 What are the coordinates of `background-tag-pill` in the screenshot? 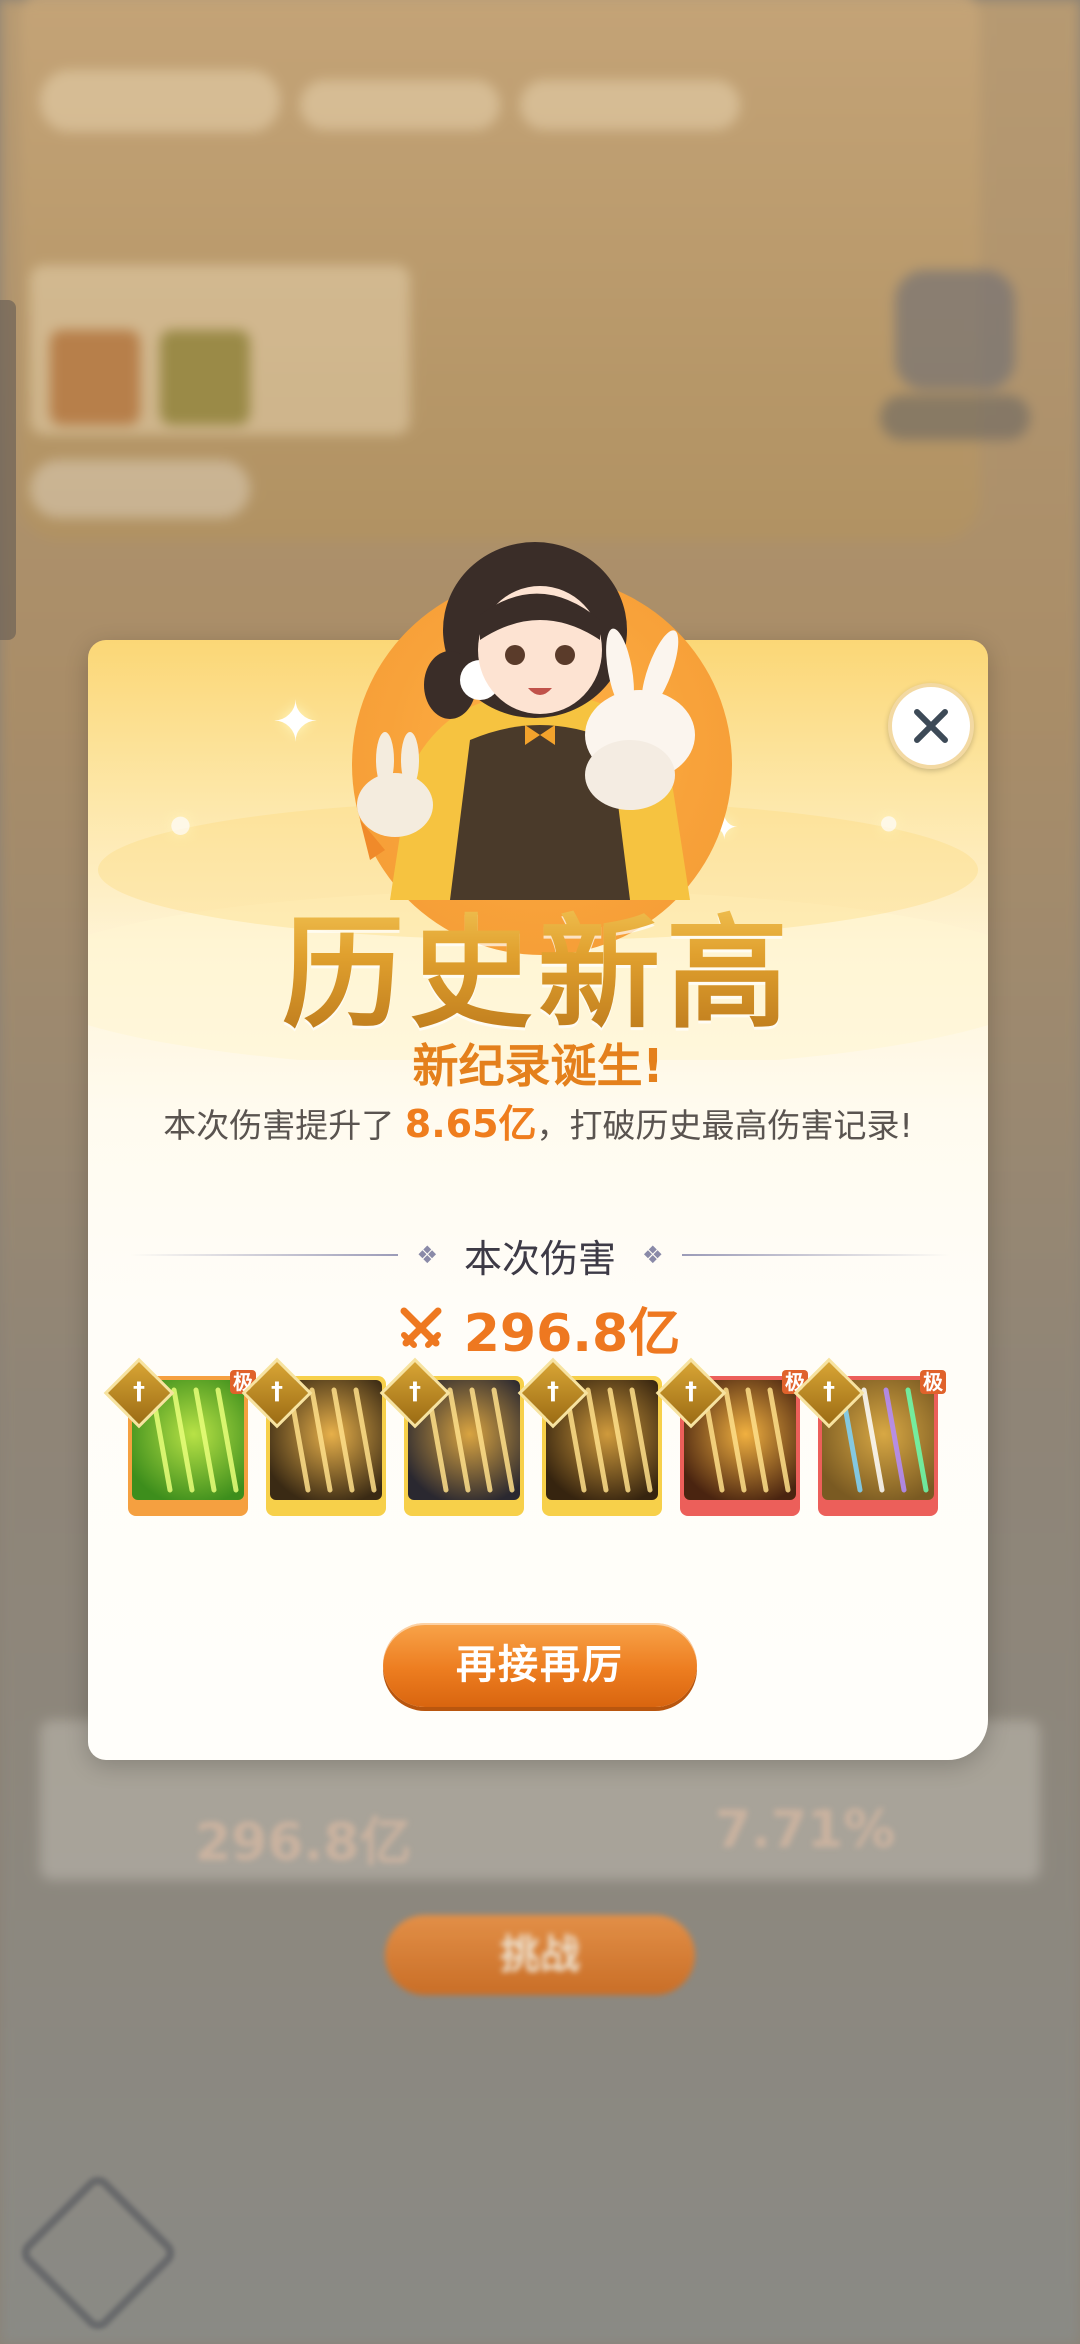 It's located at (140, 489).